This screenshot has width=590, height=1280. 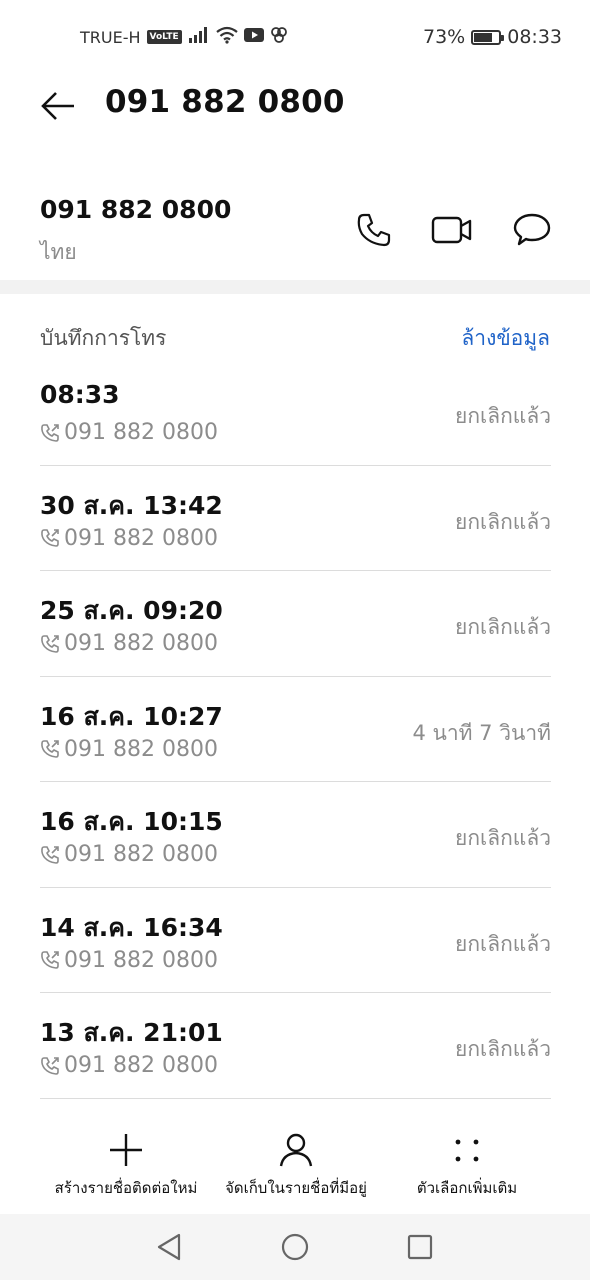 What do you see at coordinates (295, 230) in the screenshot?
I see `contact-section: 091 882 0800 ไทย` at bounding box center [295, 230].